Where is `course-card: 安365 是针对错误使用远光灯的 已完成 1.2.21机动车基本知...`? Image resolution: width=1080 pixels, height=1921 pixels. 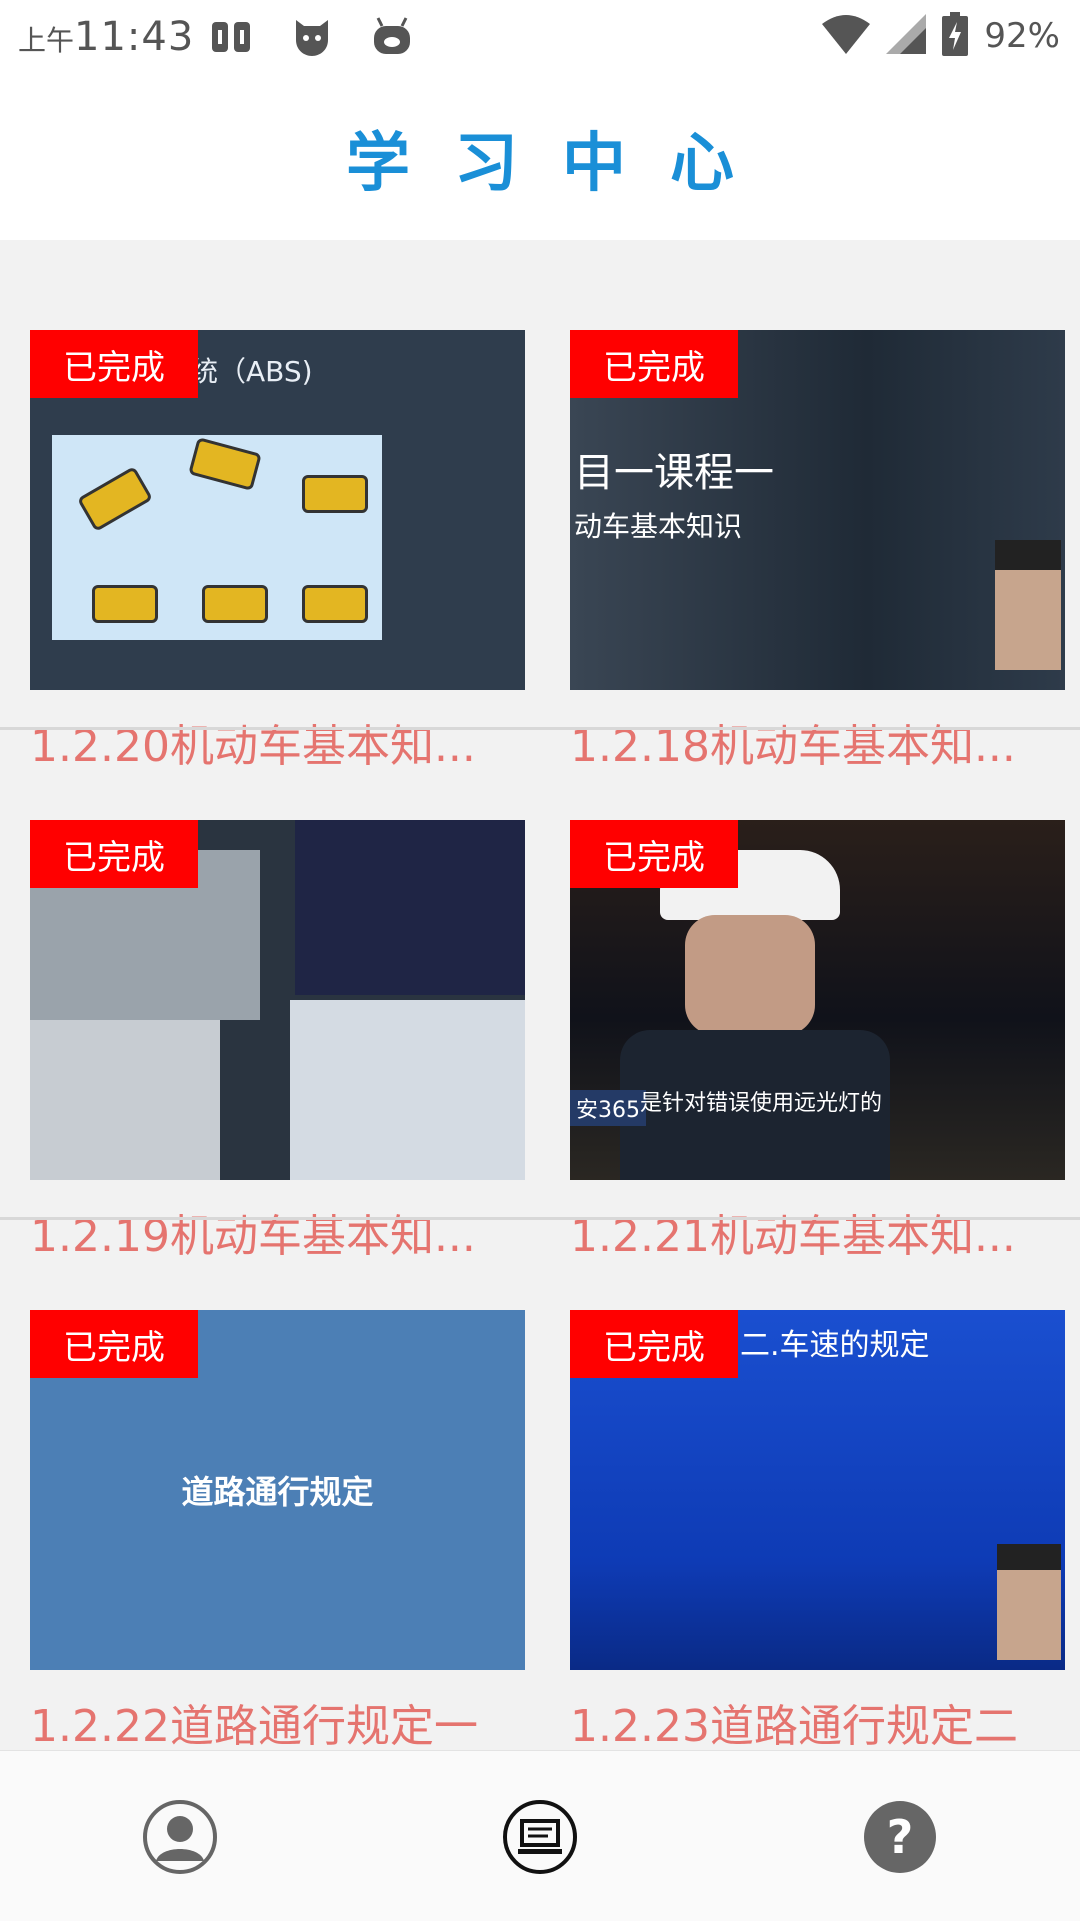 course-card: 安365 是针对错误使用远光灯的 已完成 1.2.21机动车基本知... is located at coordinates (817, 1040).